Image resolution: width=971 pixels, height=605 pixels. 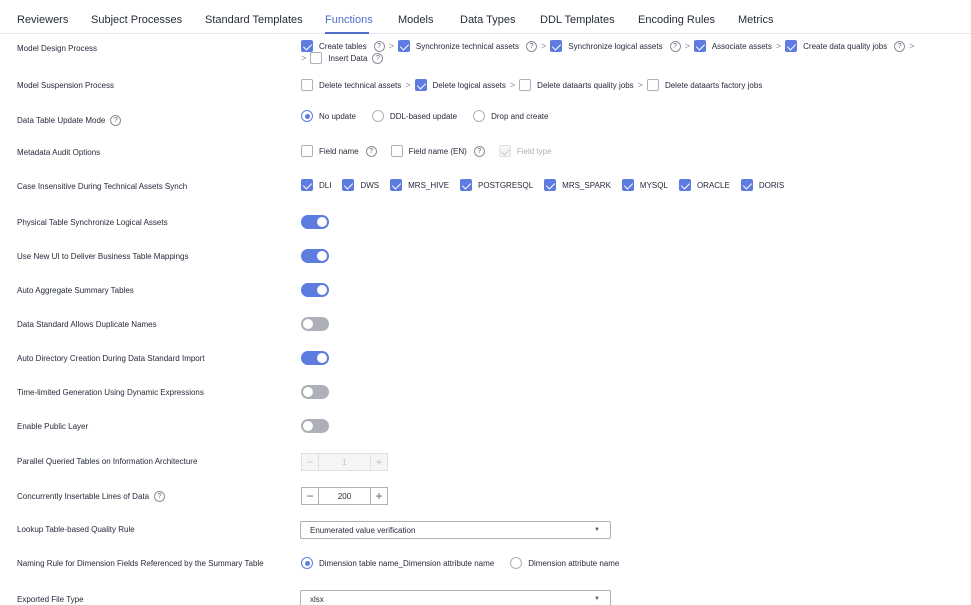 I want to click on suspension-step-delete-technical: Delete technical assets, so click(x=351, y=85).